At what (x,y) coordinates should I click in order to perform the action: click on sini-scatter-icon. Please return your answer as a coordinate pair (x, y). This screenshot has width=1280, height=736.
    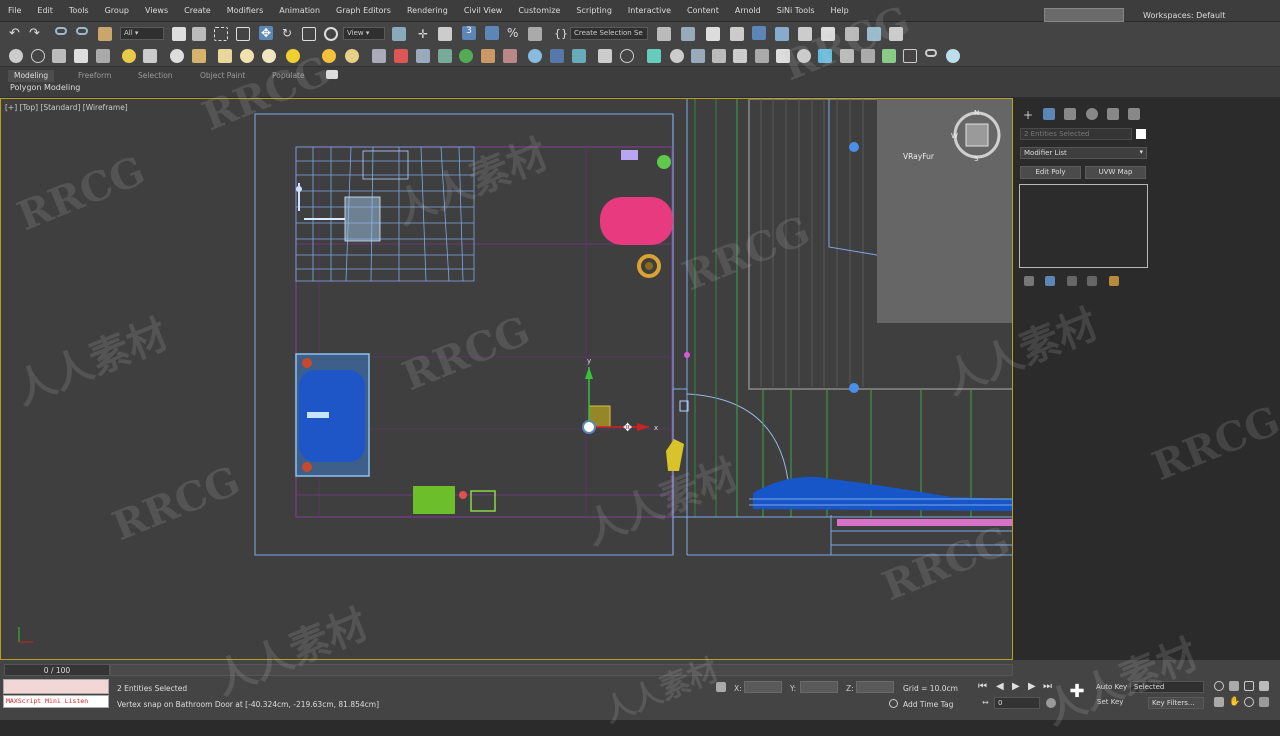
    Looking at the image, I should click on (804, 56).